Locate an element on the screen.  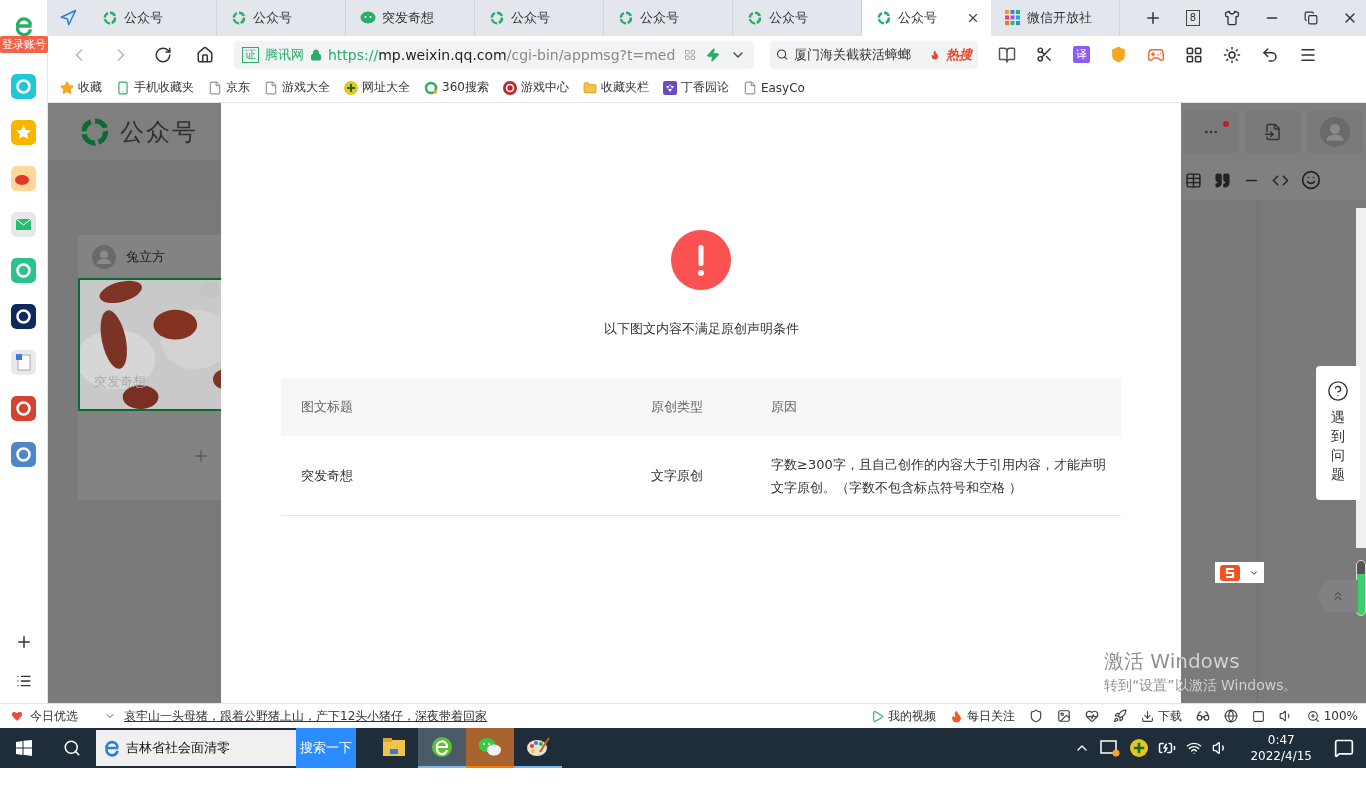
search-icon is located at coordinates (782, 54).